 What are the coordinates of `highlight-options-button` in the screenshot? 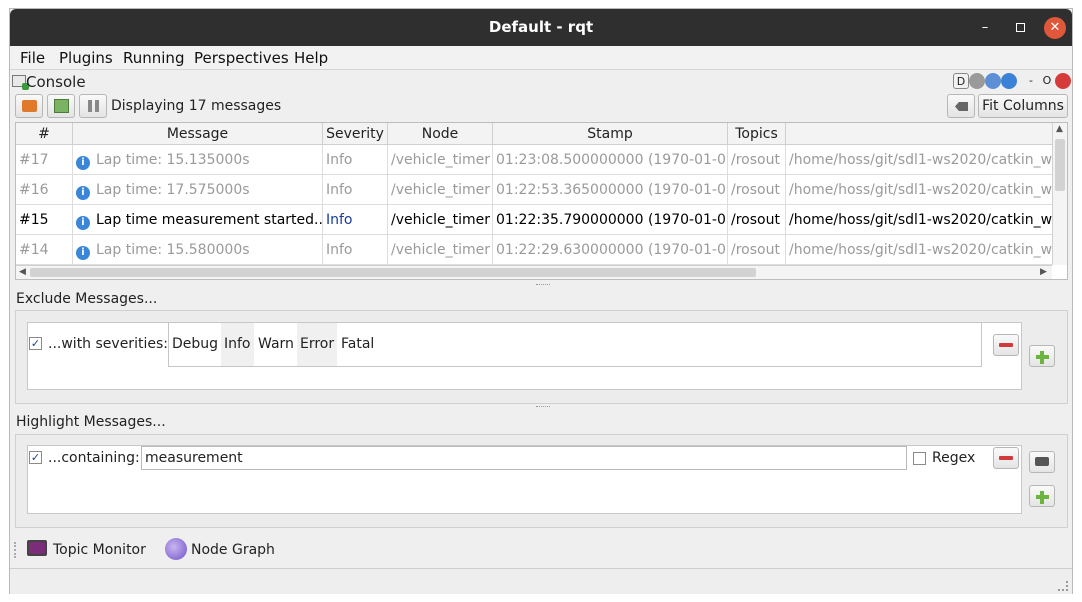 It's located at (1042, 462).